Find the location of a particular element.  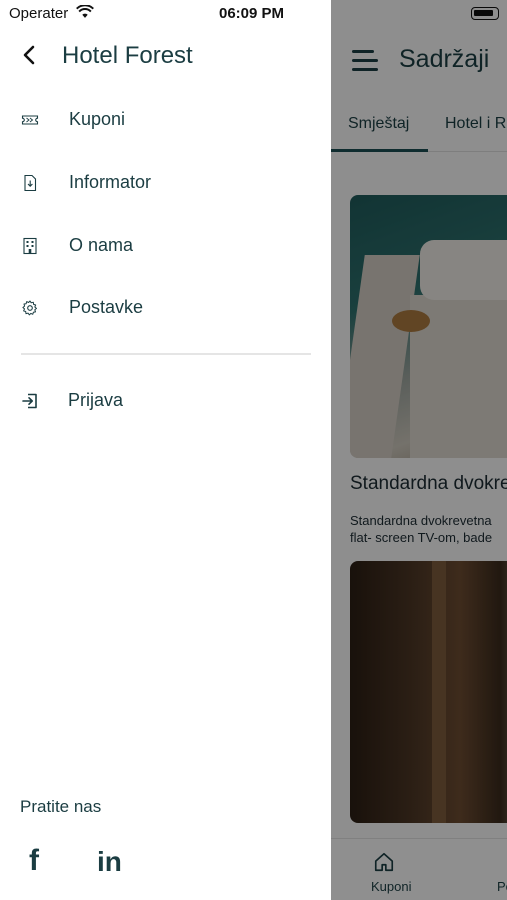

drawer-title: Hotel Forest is located at coordinates (127, 55).